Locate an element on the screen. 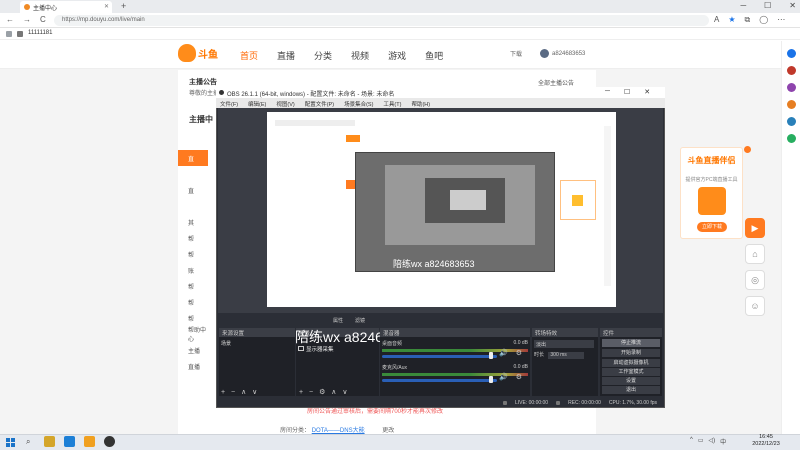 Image resolution: width=800 pixels, height=450 pixels. favorite-star-icon: ★ is located at coordinates (731, 20).